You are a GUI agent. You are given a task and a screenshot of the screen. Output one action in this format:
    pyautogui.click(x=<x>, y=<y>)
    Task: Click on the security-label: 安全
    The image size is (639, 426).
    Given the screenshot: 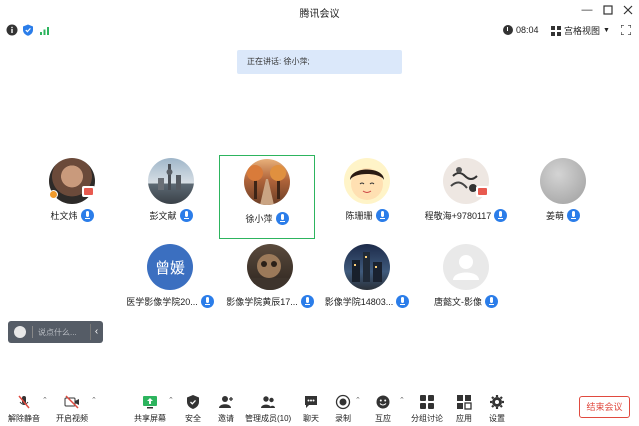 What is the action you would take?
    pyautogui.click(x=193, y=418)
    